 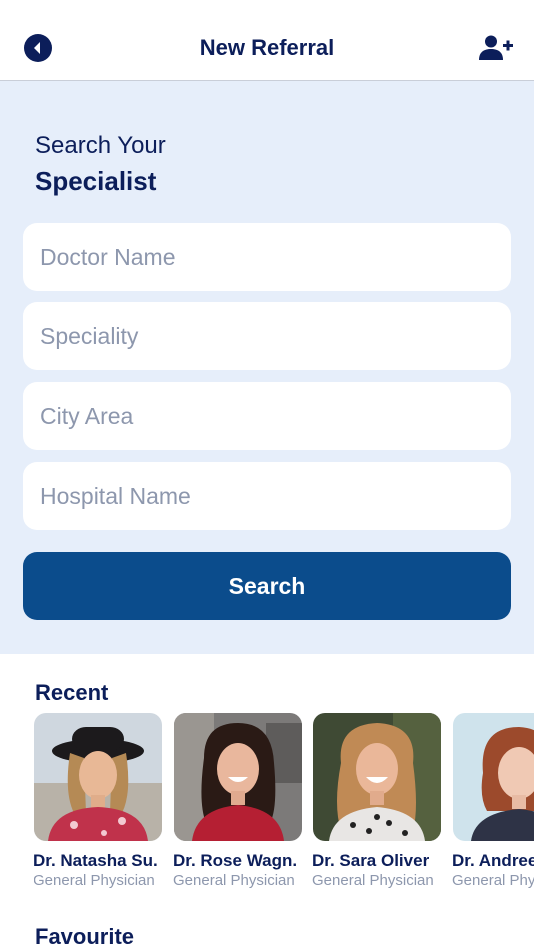 What do you see at coordinates (267, 336) in the screenshot?
I see `speciality-input` at bounding box center [267, 336].